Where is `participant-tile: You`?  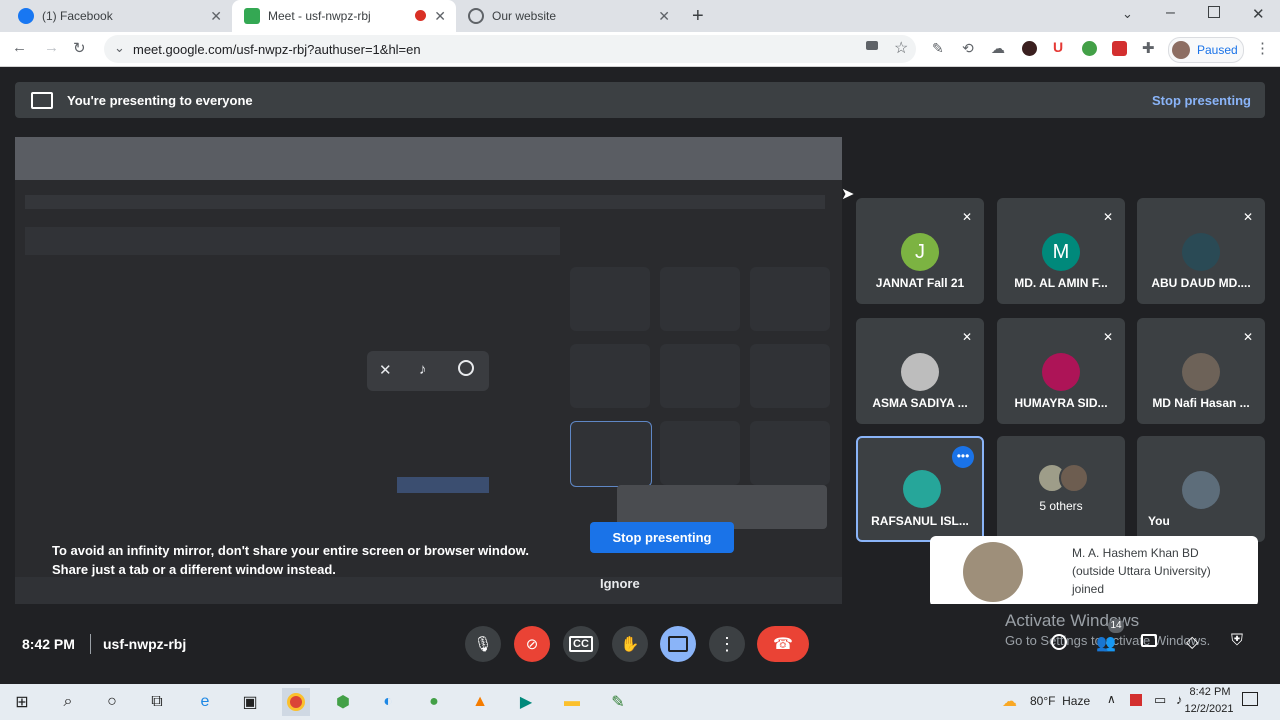
participant-tile: You is located at coordinates (1201, 489).